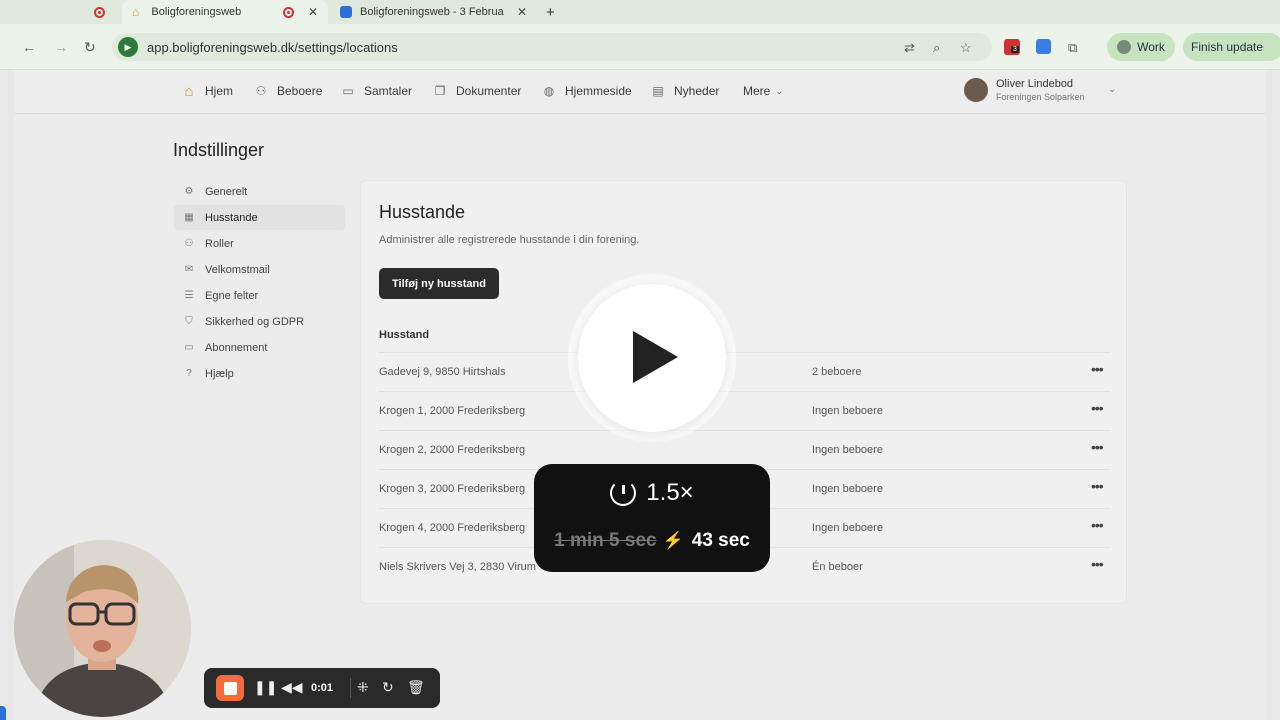 Image resolution: width=1280 pixels, height=720 pixels. I want to click on grid-icon: ⁜, so click(363, 687).